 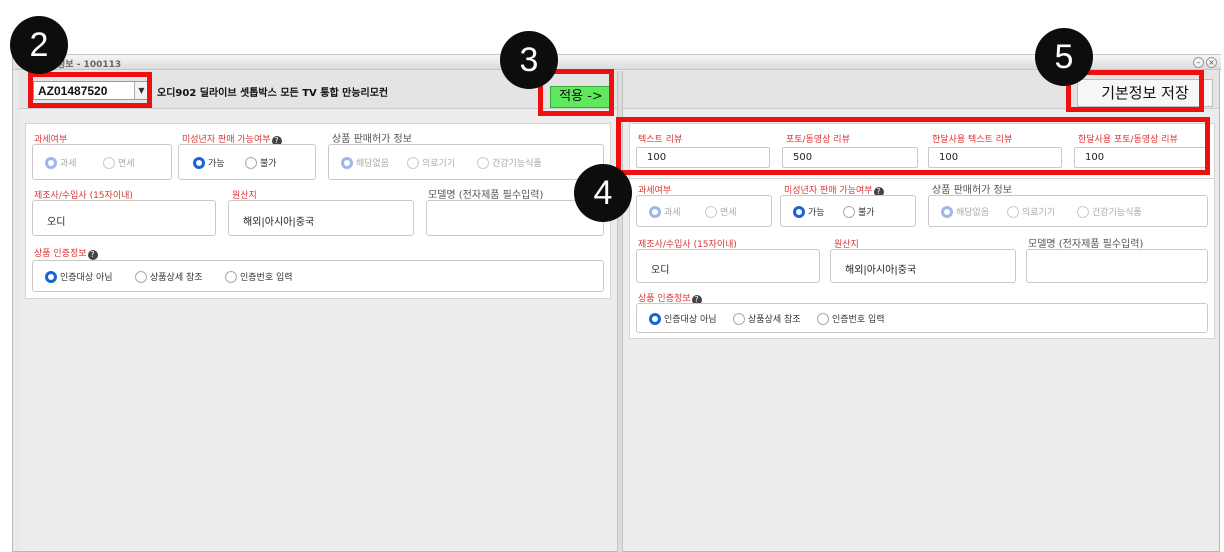 I want to click on product-name: 오디902 딜라이브 셋톱박스 모든 TV 통합 만능리모컨, so click(x=273, y=93).